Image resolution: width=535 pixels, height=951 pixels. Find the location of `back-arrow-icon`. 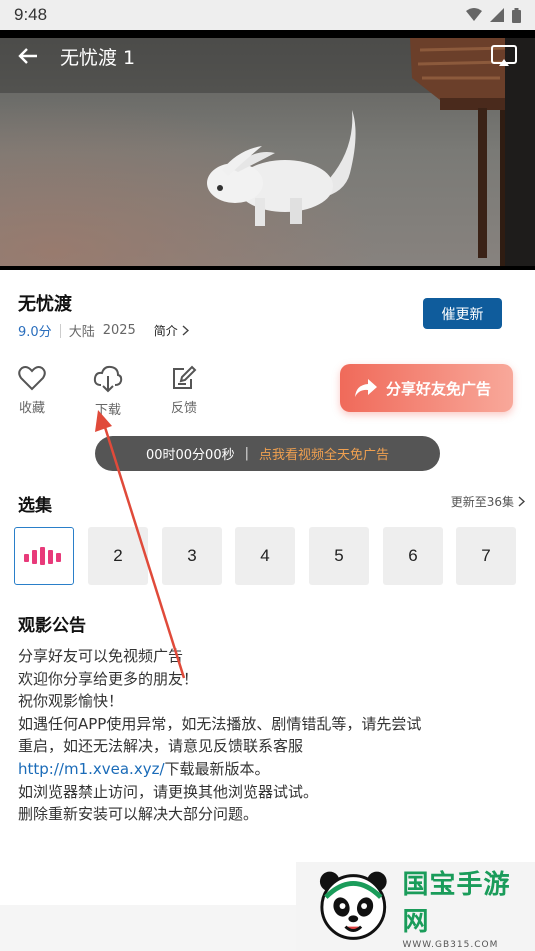

back-arrow-icon is located at coordinates (28, 56).